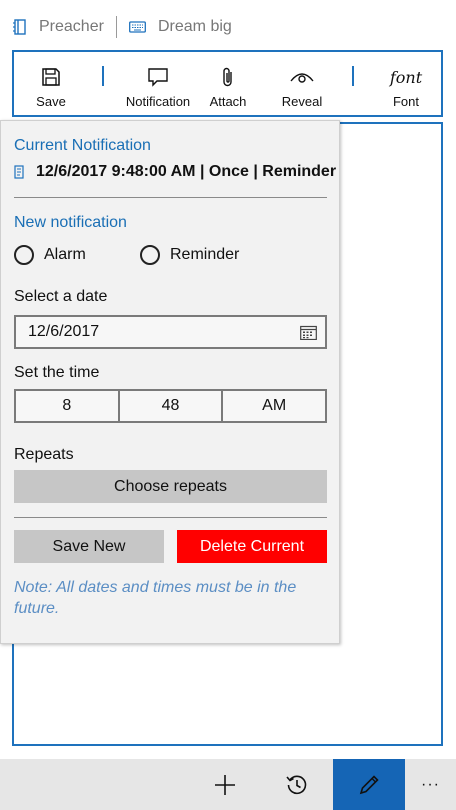 Image resolution: width=456 pixels, height=810 pixels. I want to click on breadcrumb-item-page: Dream big, so click(180, 27).